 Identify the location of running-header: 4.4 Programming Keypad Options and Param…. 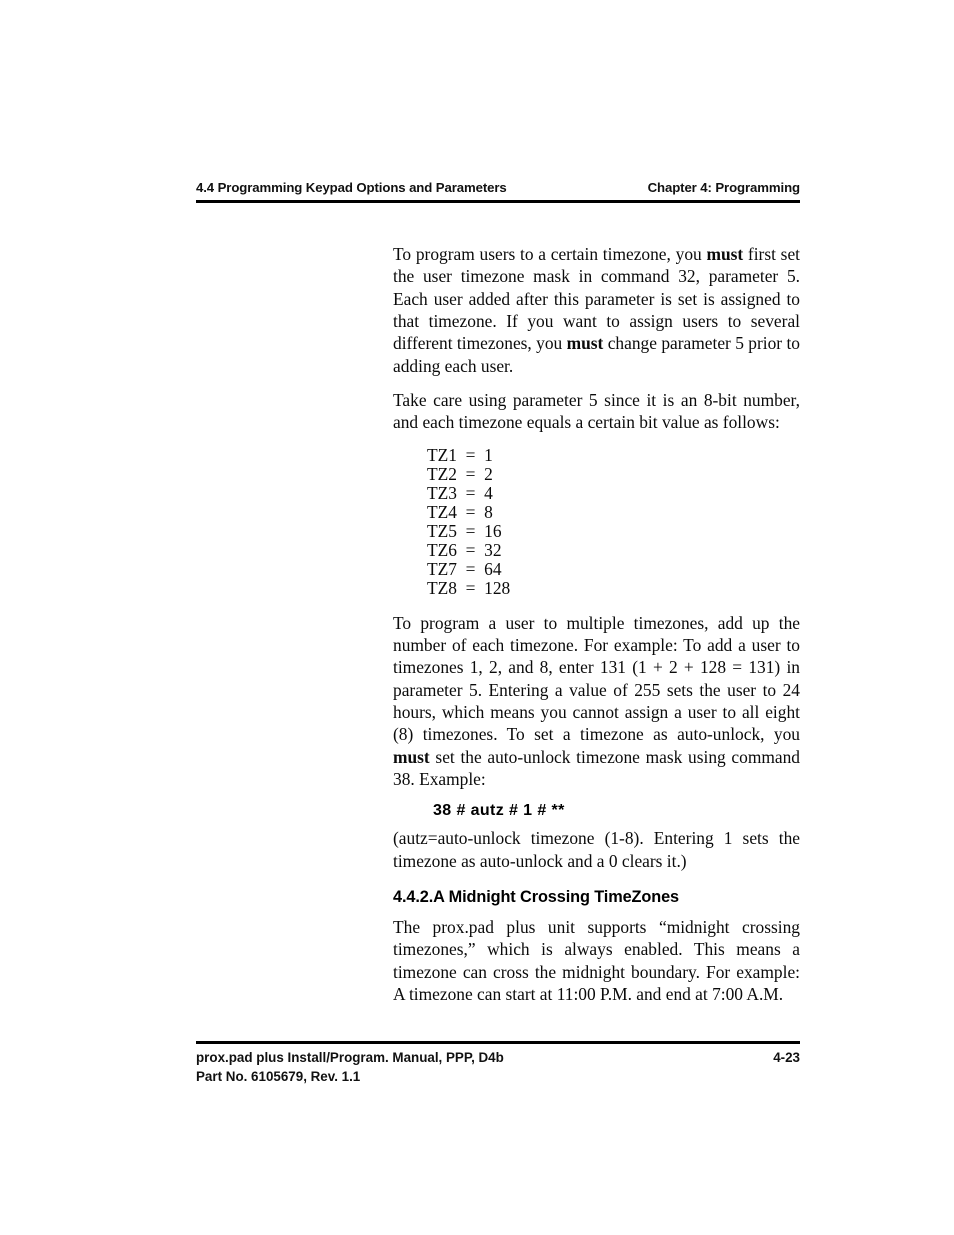
(498, 187).